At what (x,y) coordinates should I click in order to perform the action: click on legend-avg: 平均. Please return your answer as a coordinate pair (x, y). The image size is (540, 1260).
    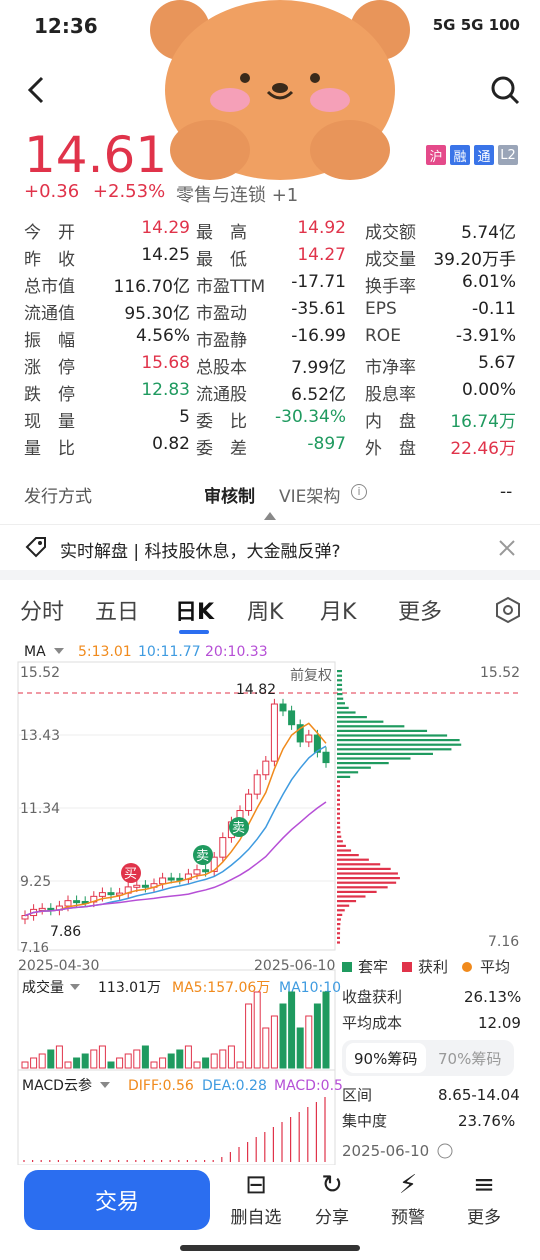
    Looking at the image, I should click on (495, 967).